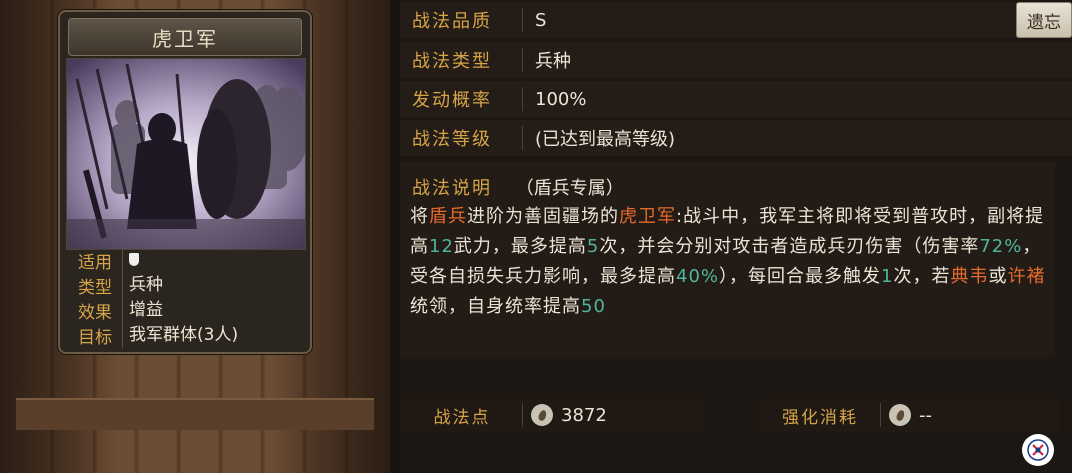  Describe the element at coordinates (1001, 246) in the screenshot. I see `highlight-term: 72%` at that location.